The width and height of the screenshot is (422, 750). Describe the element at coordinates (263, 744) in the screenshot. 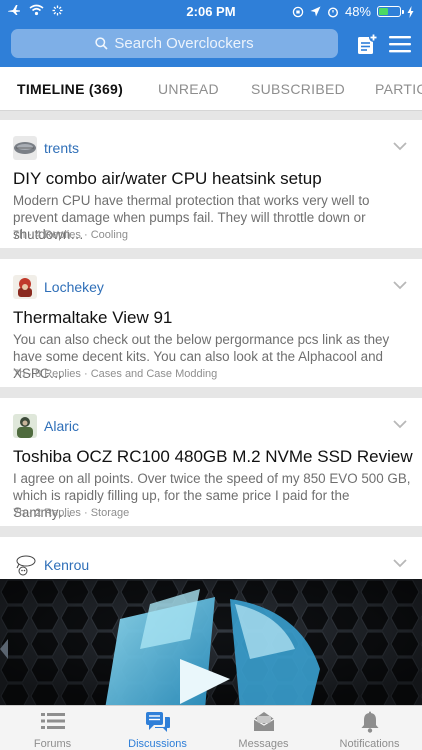

I see `nav-messages-label: Messages` at that location.